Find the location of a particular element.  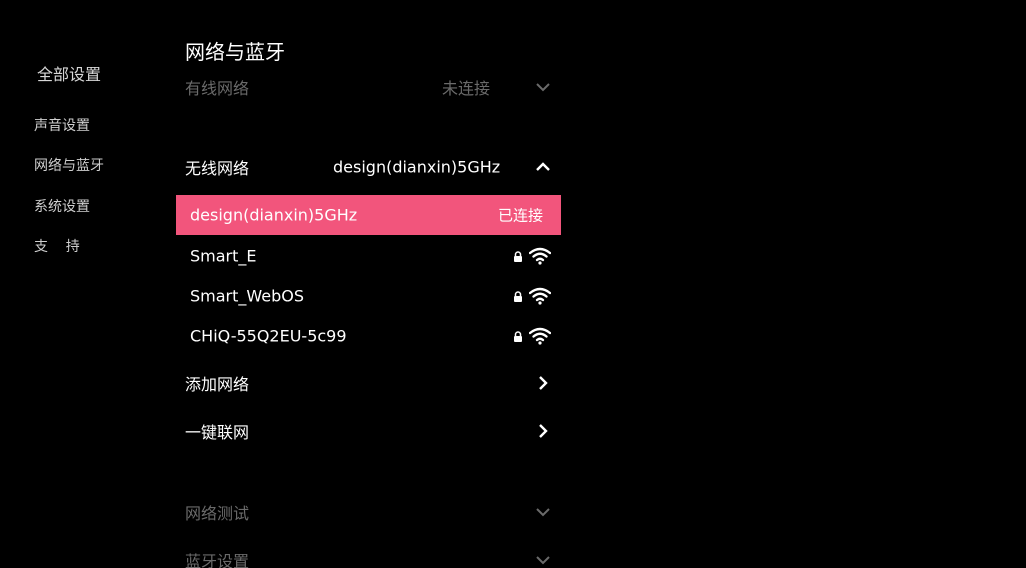

wired-network-label: 有线网络 is located at coordinates (217, 88).